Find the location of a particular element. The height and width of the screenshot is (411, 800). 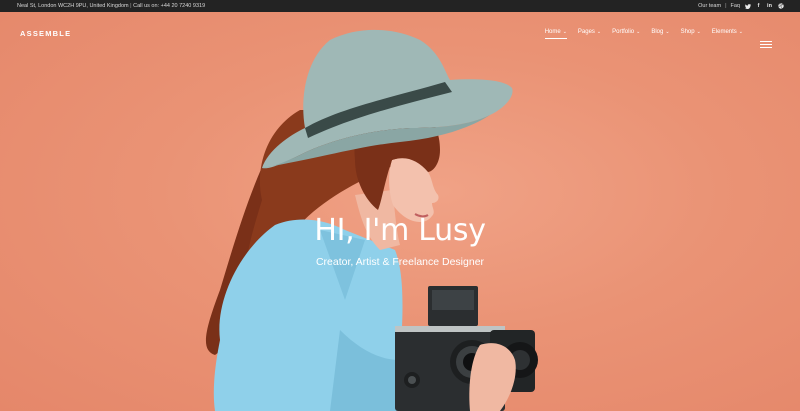

nav-item-label: Pages is located at coordinates (586, 32).